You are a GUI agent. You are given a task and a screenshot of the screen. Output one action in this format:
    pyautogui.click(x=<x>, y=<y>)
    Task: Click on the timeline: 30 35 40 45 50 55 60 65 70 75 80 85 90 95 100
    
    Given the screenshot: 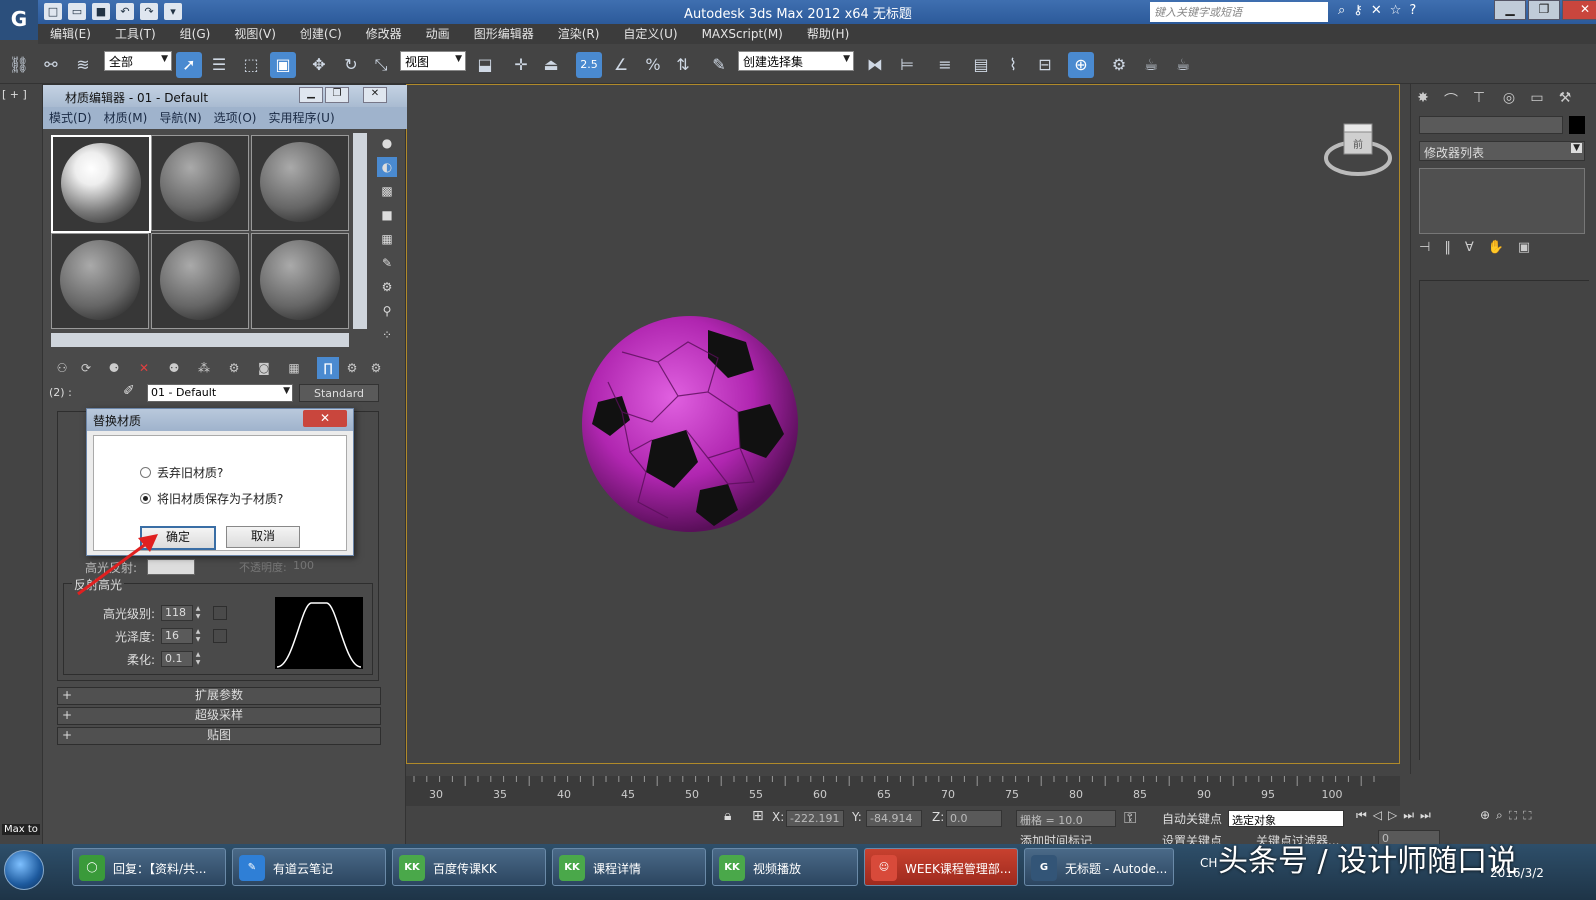 What is the action you would take?
    pyautogui.click(x=903, y=791)
    